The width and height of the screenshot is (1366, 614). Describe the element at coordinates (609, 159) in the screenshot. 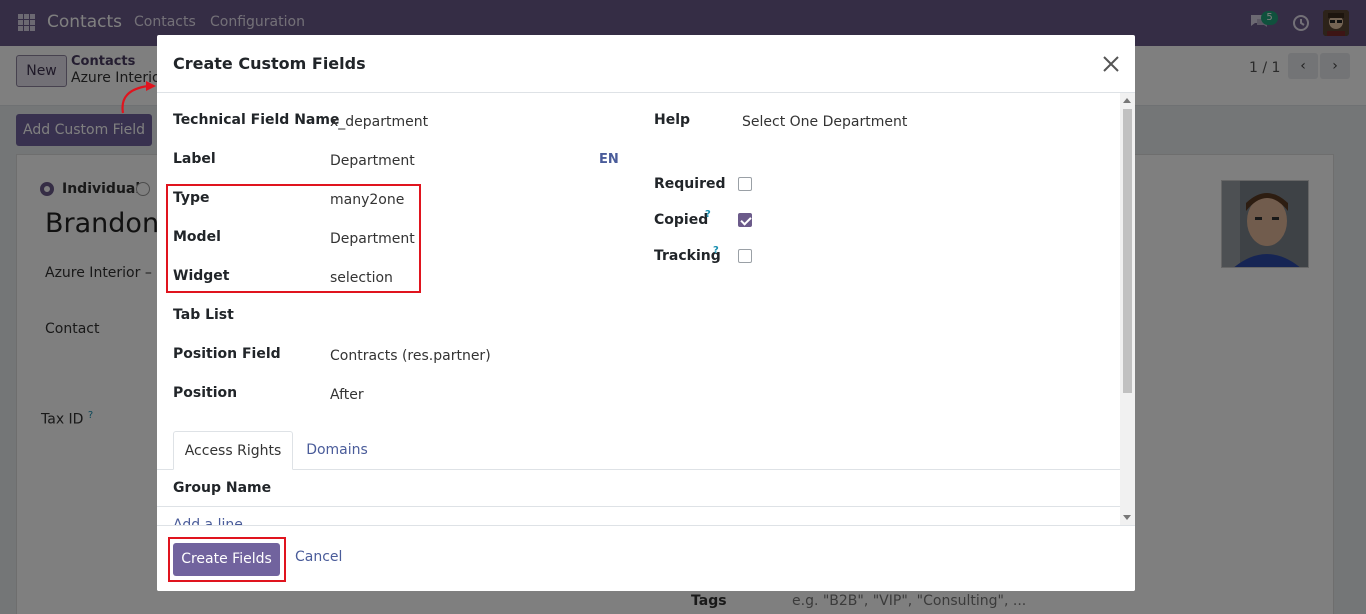

I see `language-button: EN` at that location.